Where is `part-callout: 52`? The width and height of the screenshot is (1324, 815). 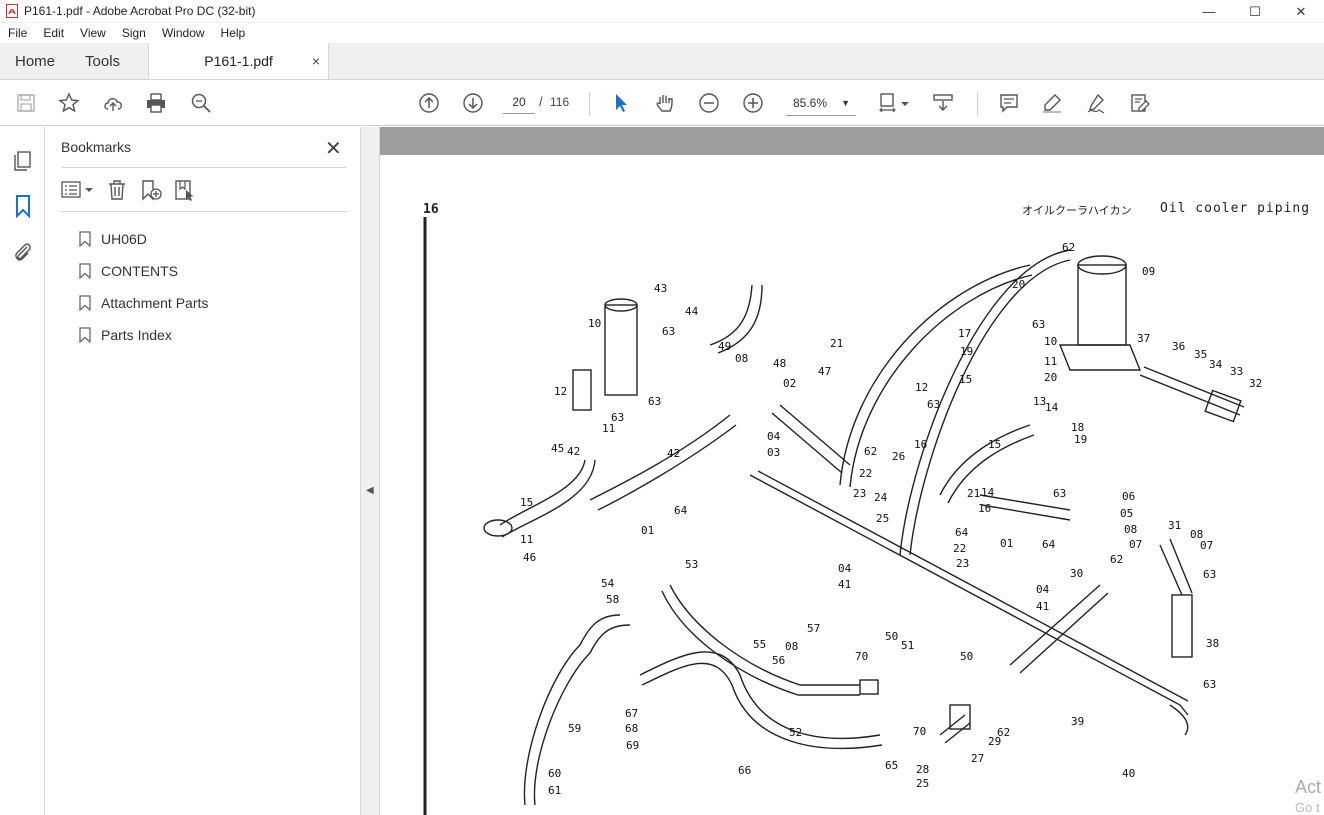 part-callout: 52 is located at coordinates (795, 732).